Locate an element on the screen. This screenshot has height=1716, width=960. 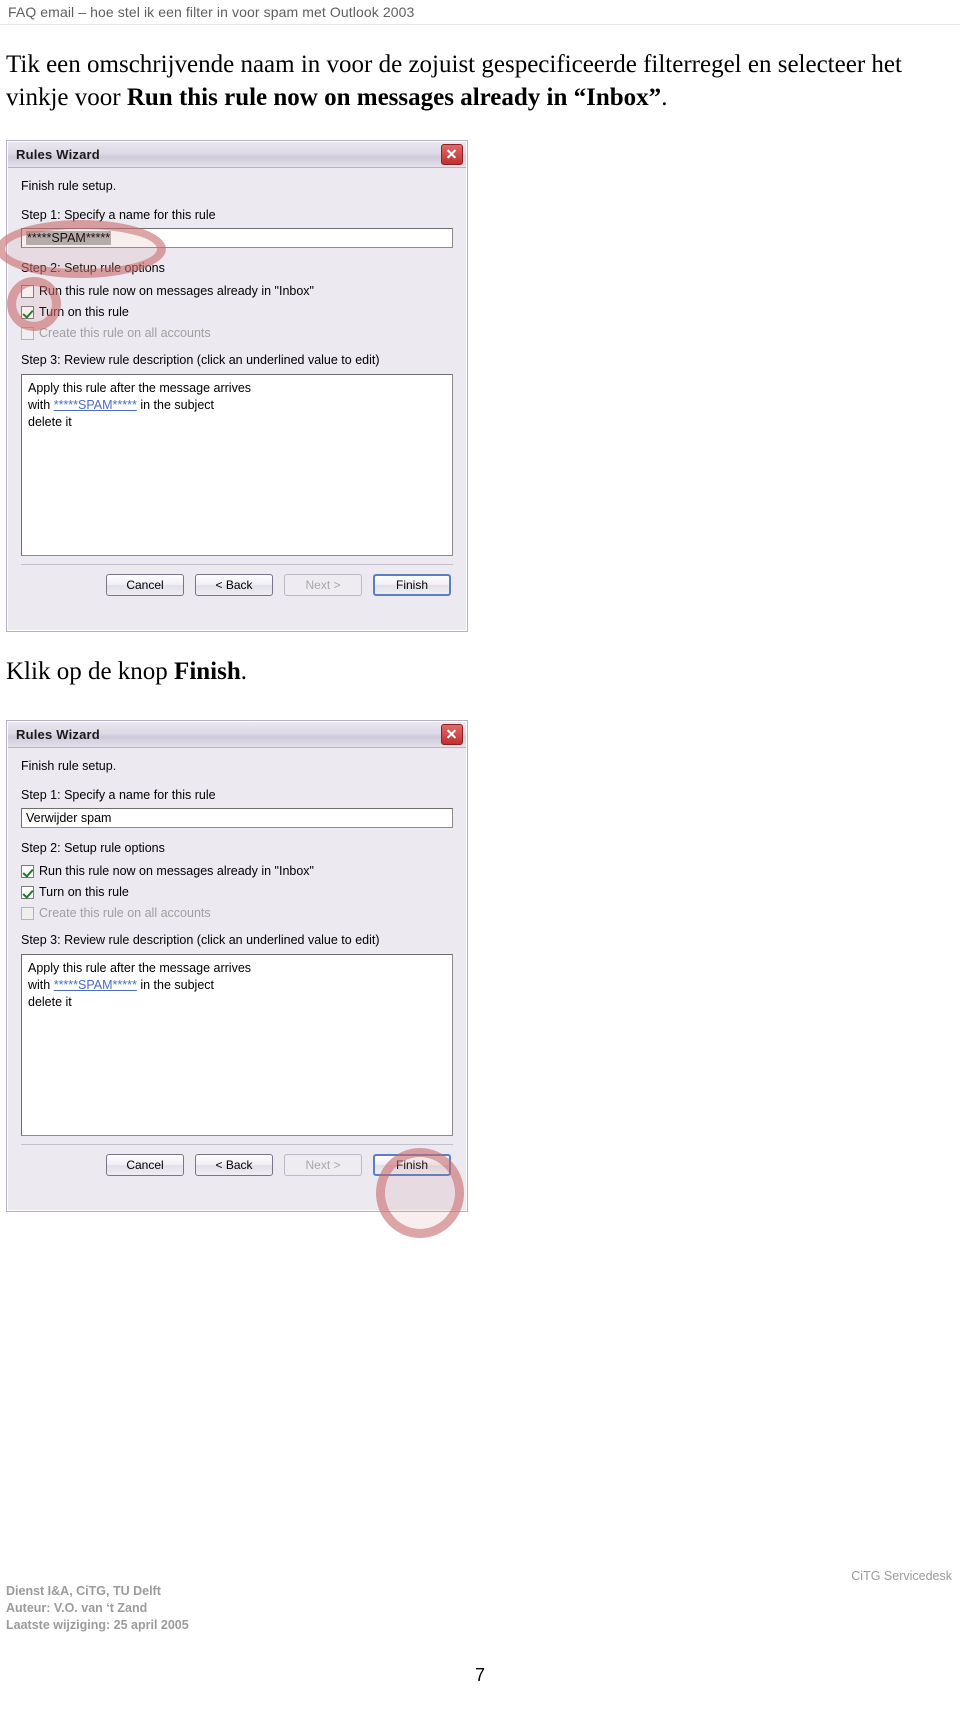
dialog2-titlebar: Rules Wizard is located at coordinates (237, 735).